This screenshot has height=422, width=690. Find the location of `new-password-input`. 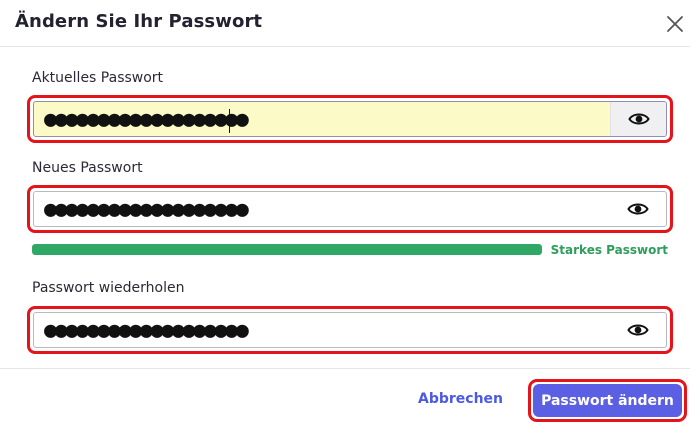

new-password-input is located at coordinates (323, 209).